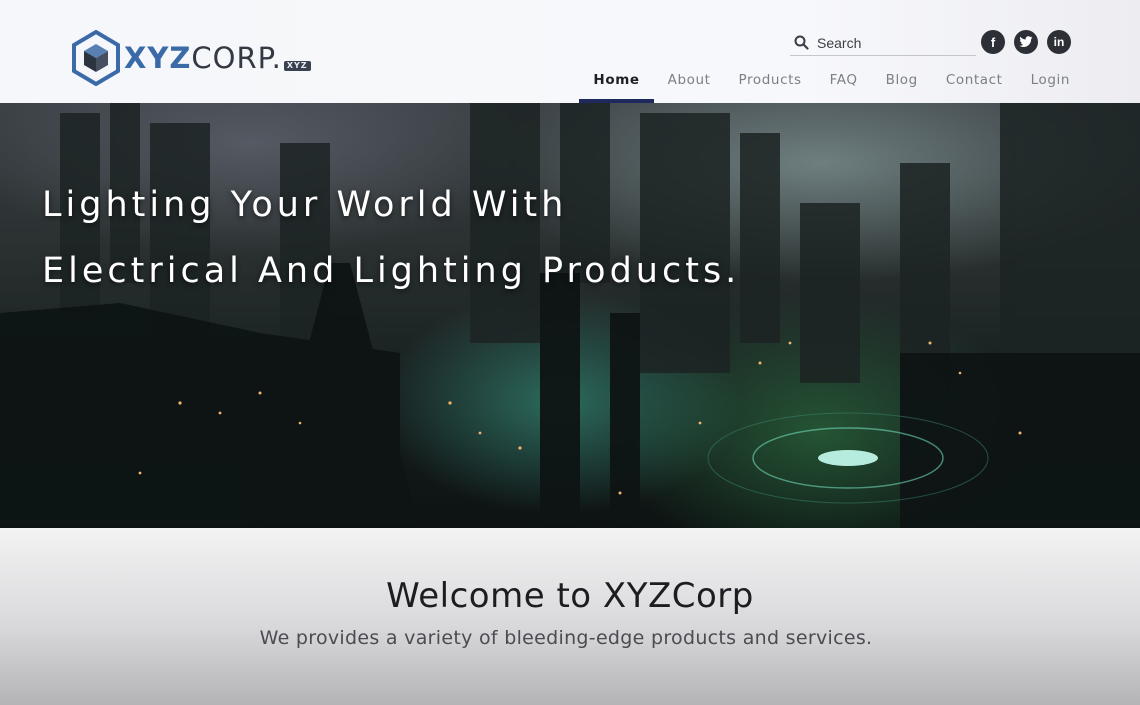 Image resolution: width=1140 pixels, height=705 pixels. What do you see at coordinates (570, 596) in the screenshot?
I see `welcome-title: Welcome to XYZCorp` at bounding box center [570, 596].